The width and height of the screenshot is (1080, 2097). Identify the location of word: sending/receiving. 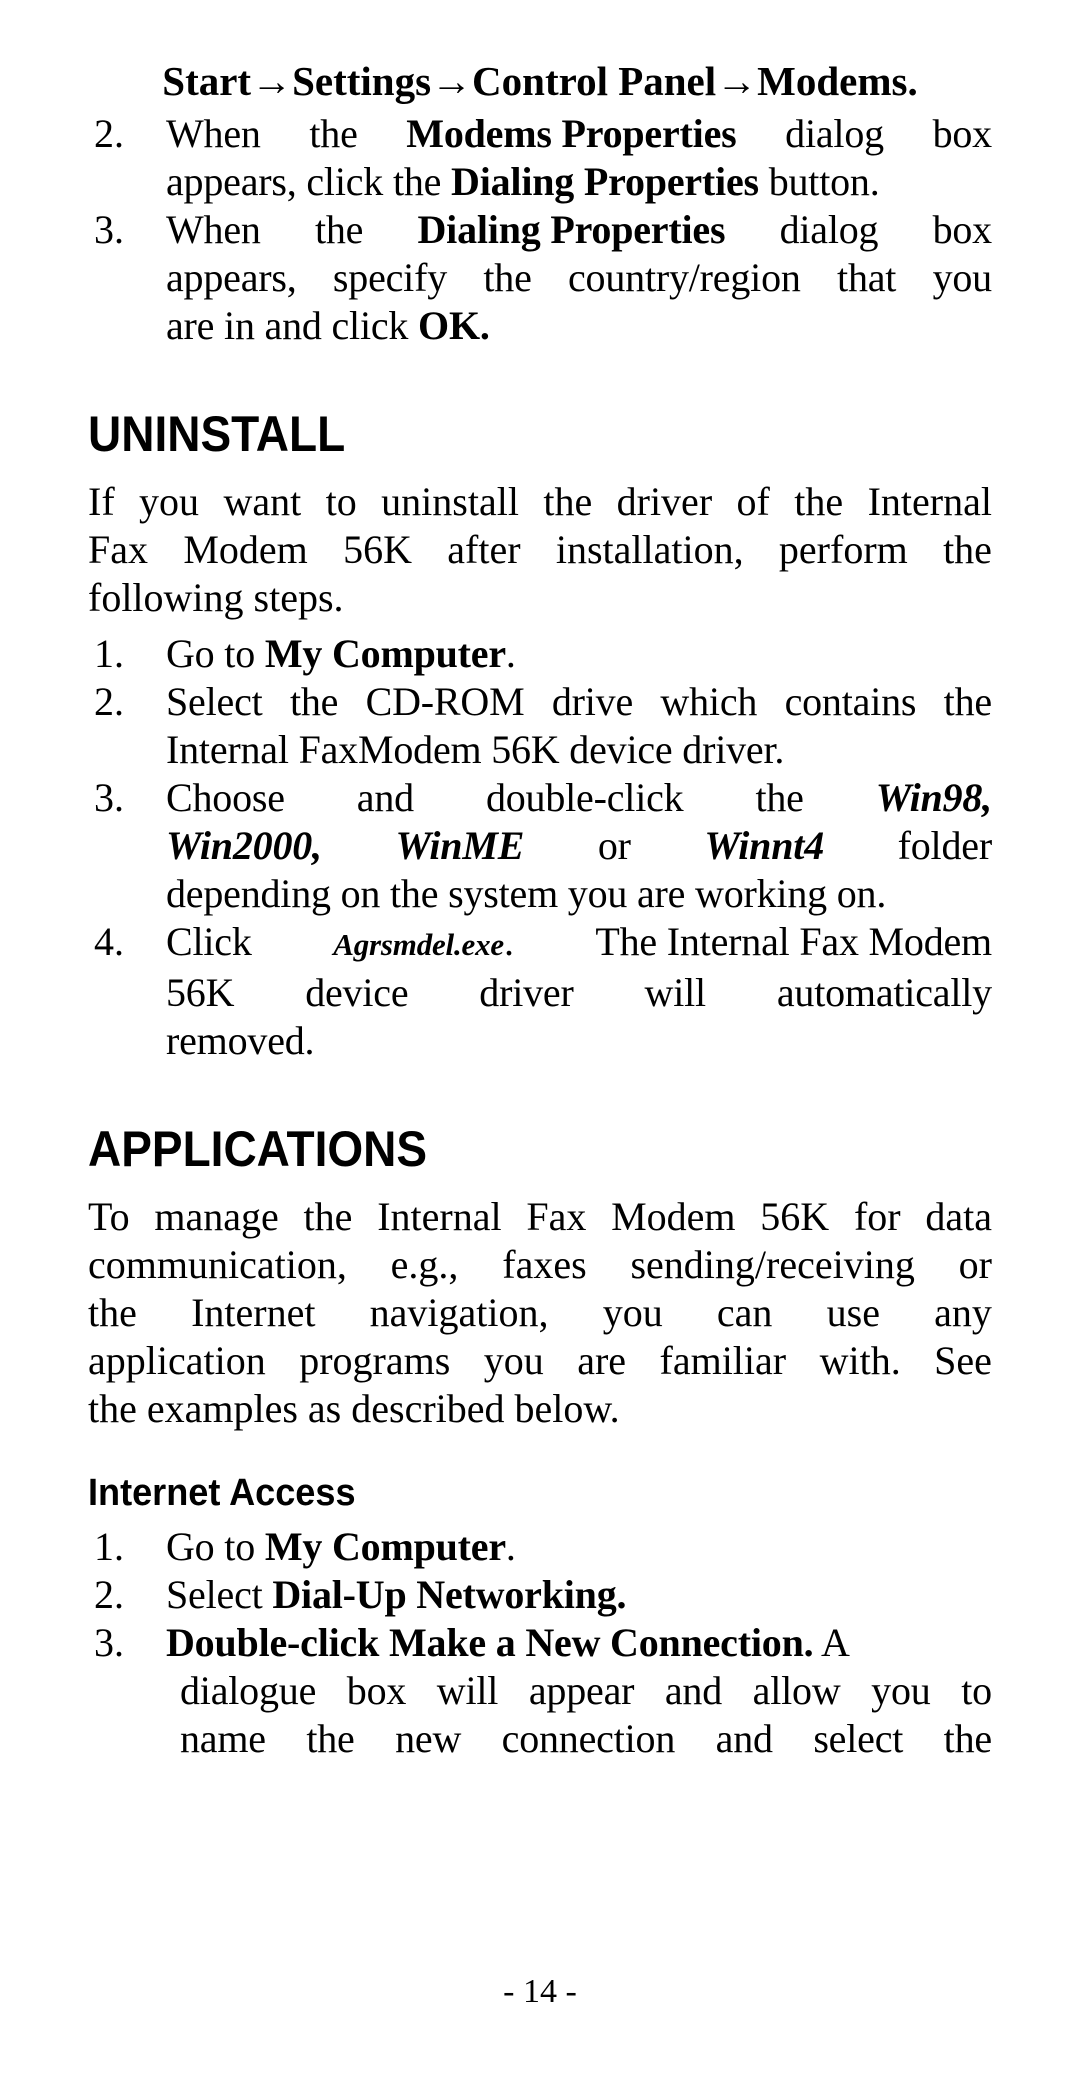
(772, 1264).